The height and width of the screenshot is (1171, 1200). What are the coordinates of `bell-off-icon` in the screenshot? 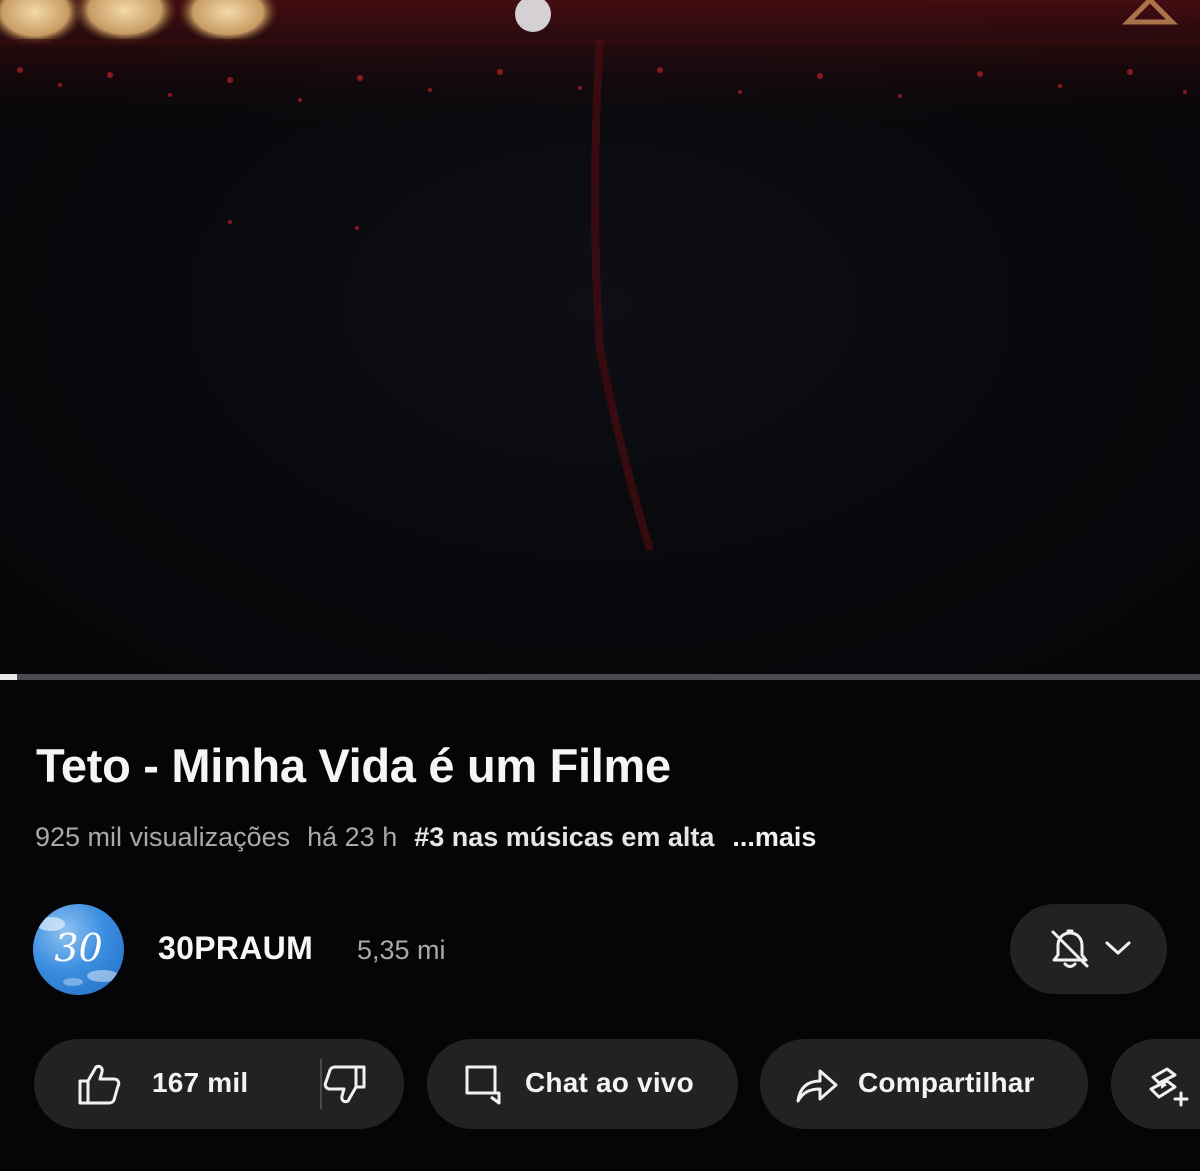 It's located at (1070, 948).